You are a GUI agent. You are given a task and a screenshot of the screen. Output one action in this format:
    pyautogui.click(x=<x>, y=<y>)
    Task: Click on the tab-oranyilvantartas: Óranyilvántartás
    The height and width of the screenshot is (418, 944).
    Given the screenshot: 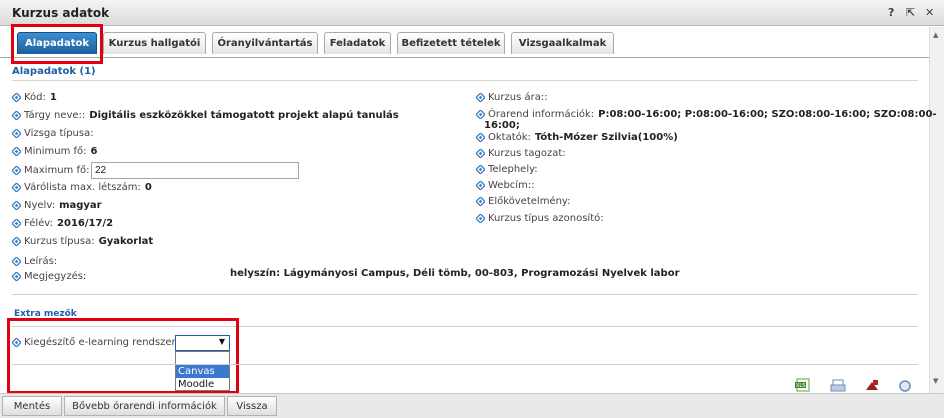 What is the action you would take?
    pyautogui.click(x=265, y=43)
    